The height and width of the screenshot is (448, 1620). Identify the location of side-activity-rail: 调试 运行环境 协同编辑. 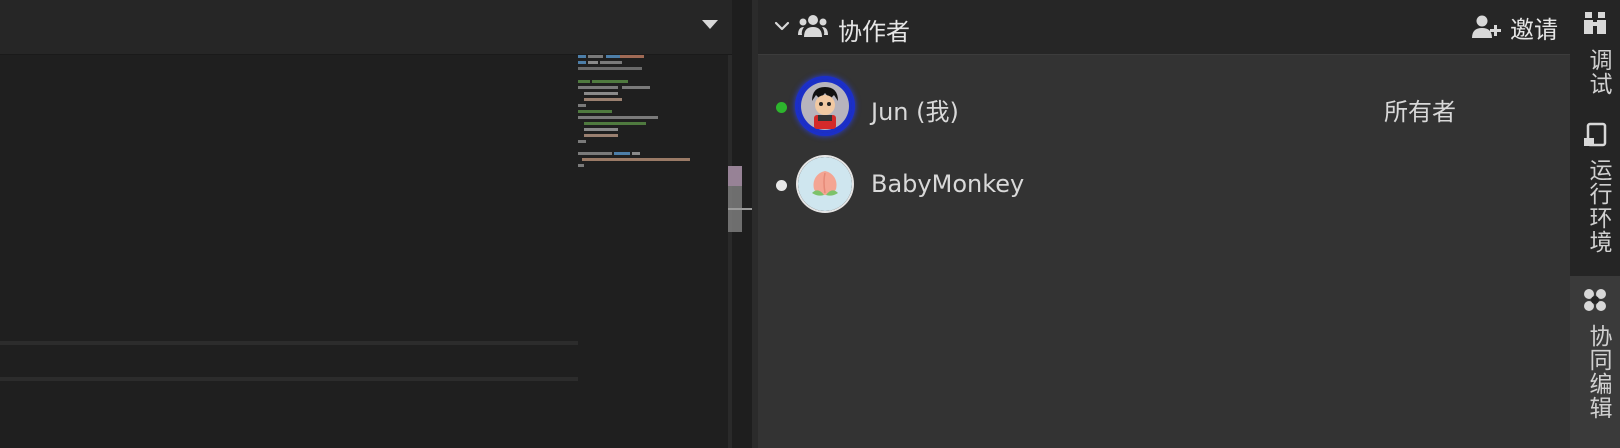
(1595, 224).